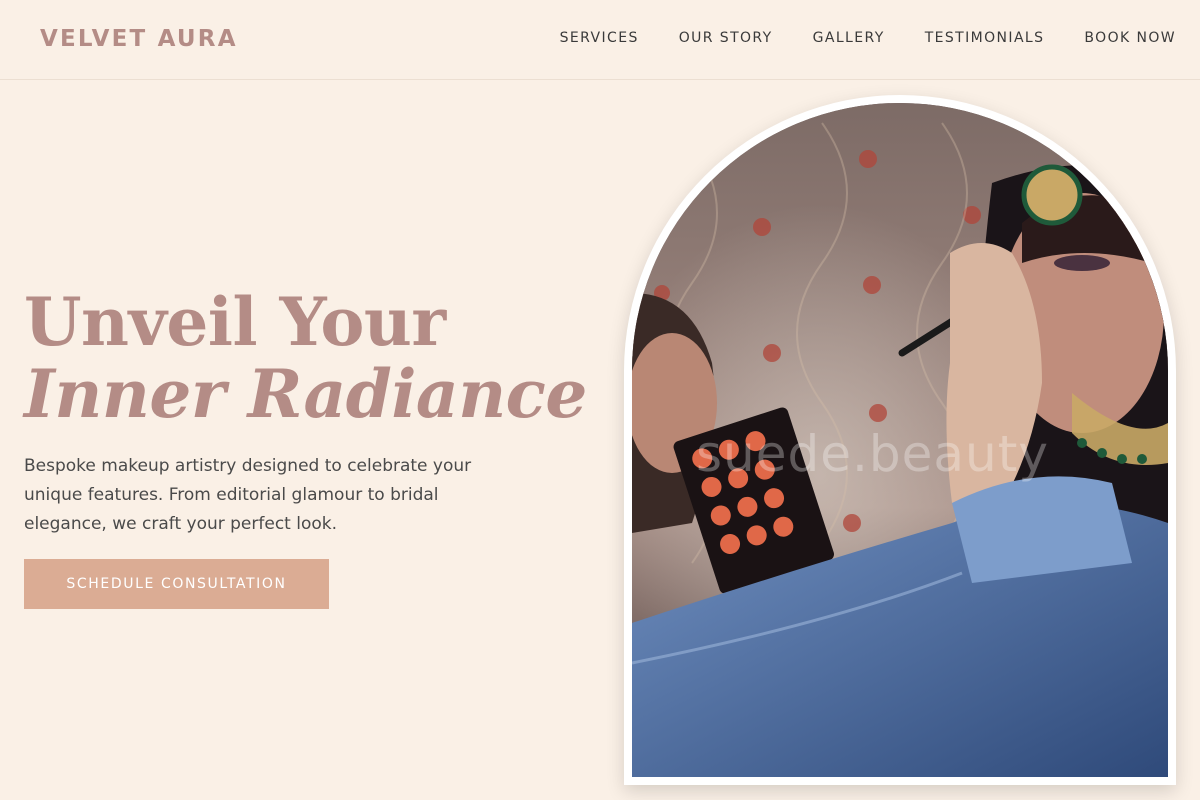  Describe the element at coordinates (235, 322) in the screenshot. I see `hero-title-line1: Unveil Your` at that location.